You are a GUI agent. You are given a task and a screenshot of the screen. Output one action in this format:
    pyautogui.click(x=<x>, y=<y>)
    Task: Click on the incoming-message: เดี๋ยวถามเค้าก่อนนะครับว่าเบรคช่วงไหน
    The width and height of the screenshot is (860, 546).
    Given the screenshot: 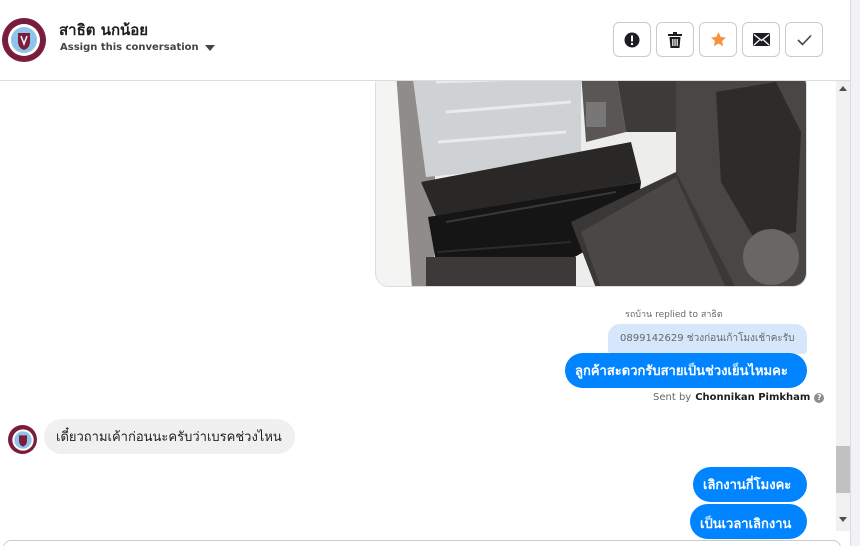 What is the action you would take?
    pyautogui.click(x=169, y=436)
    